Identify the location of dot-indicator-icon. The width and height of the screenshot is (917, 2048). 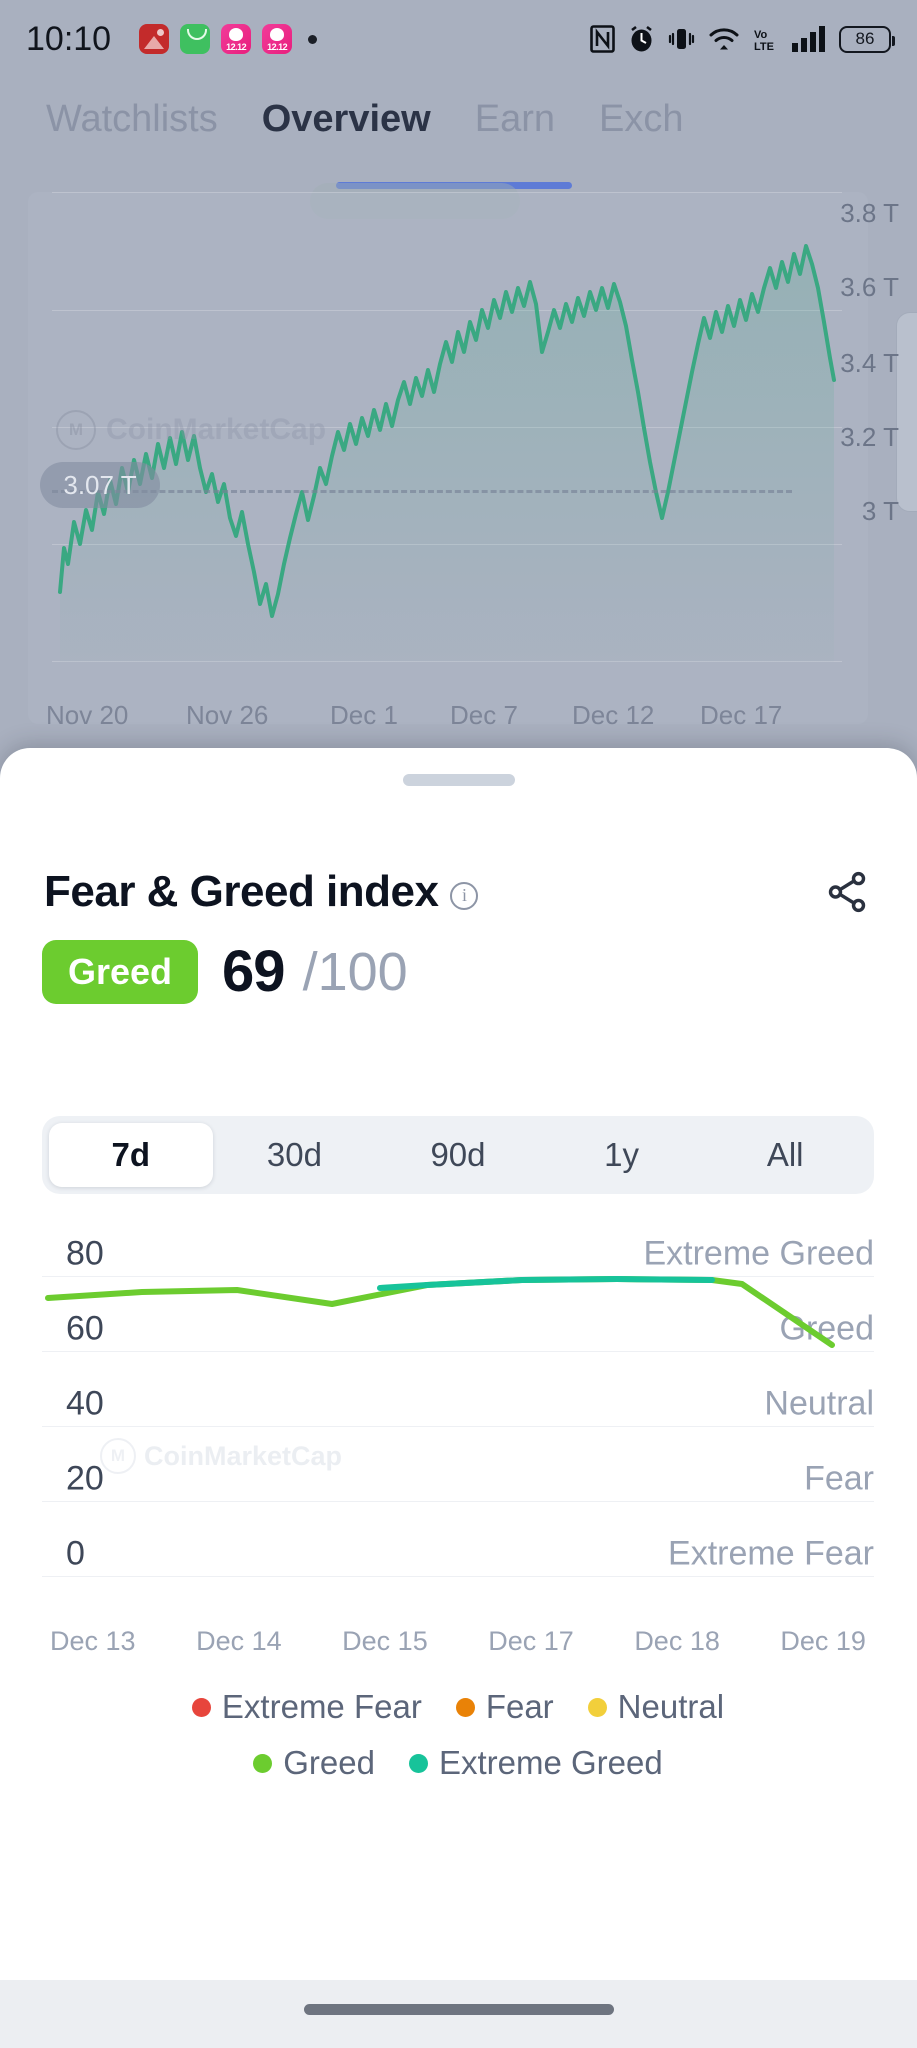
(313, 39).